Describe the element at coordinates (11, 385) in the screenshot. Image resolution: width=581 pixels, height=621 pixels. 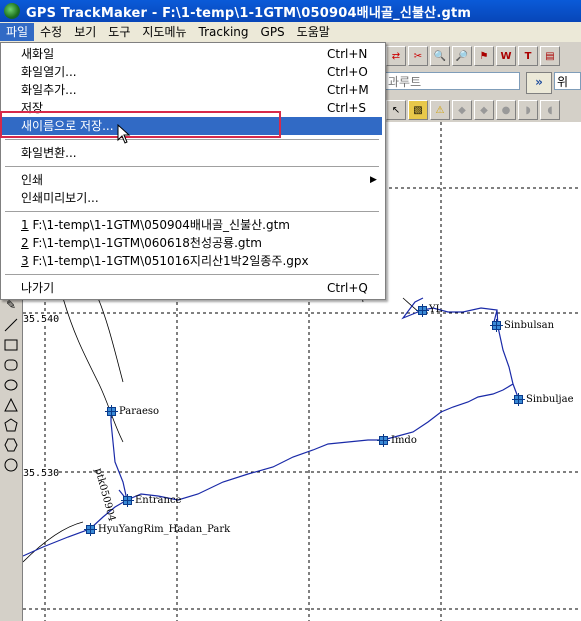
I see `ellipse-tool-icon` at that location.